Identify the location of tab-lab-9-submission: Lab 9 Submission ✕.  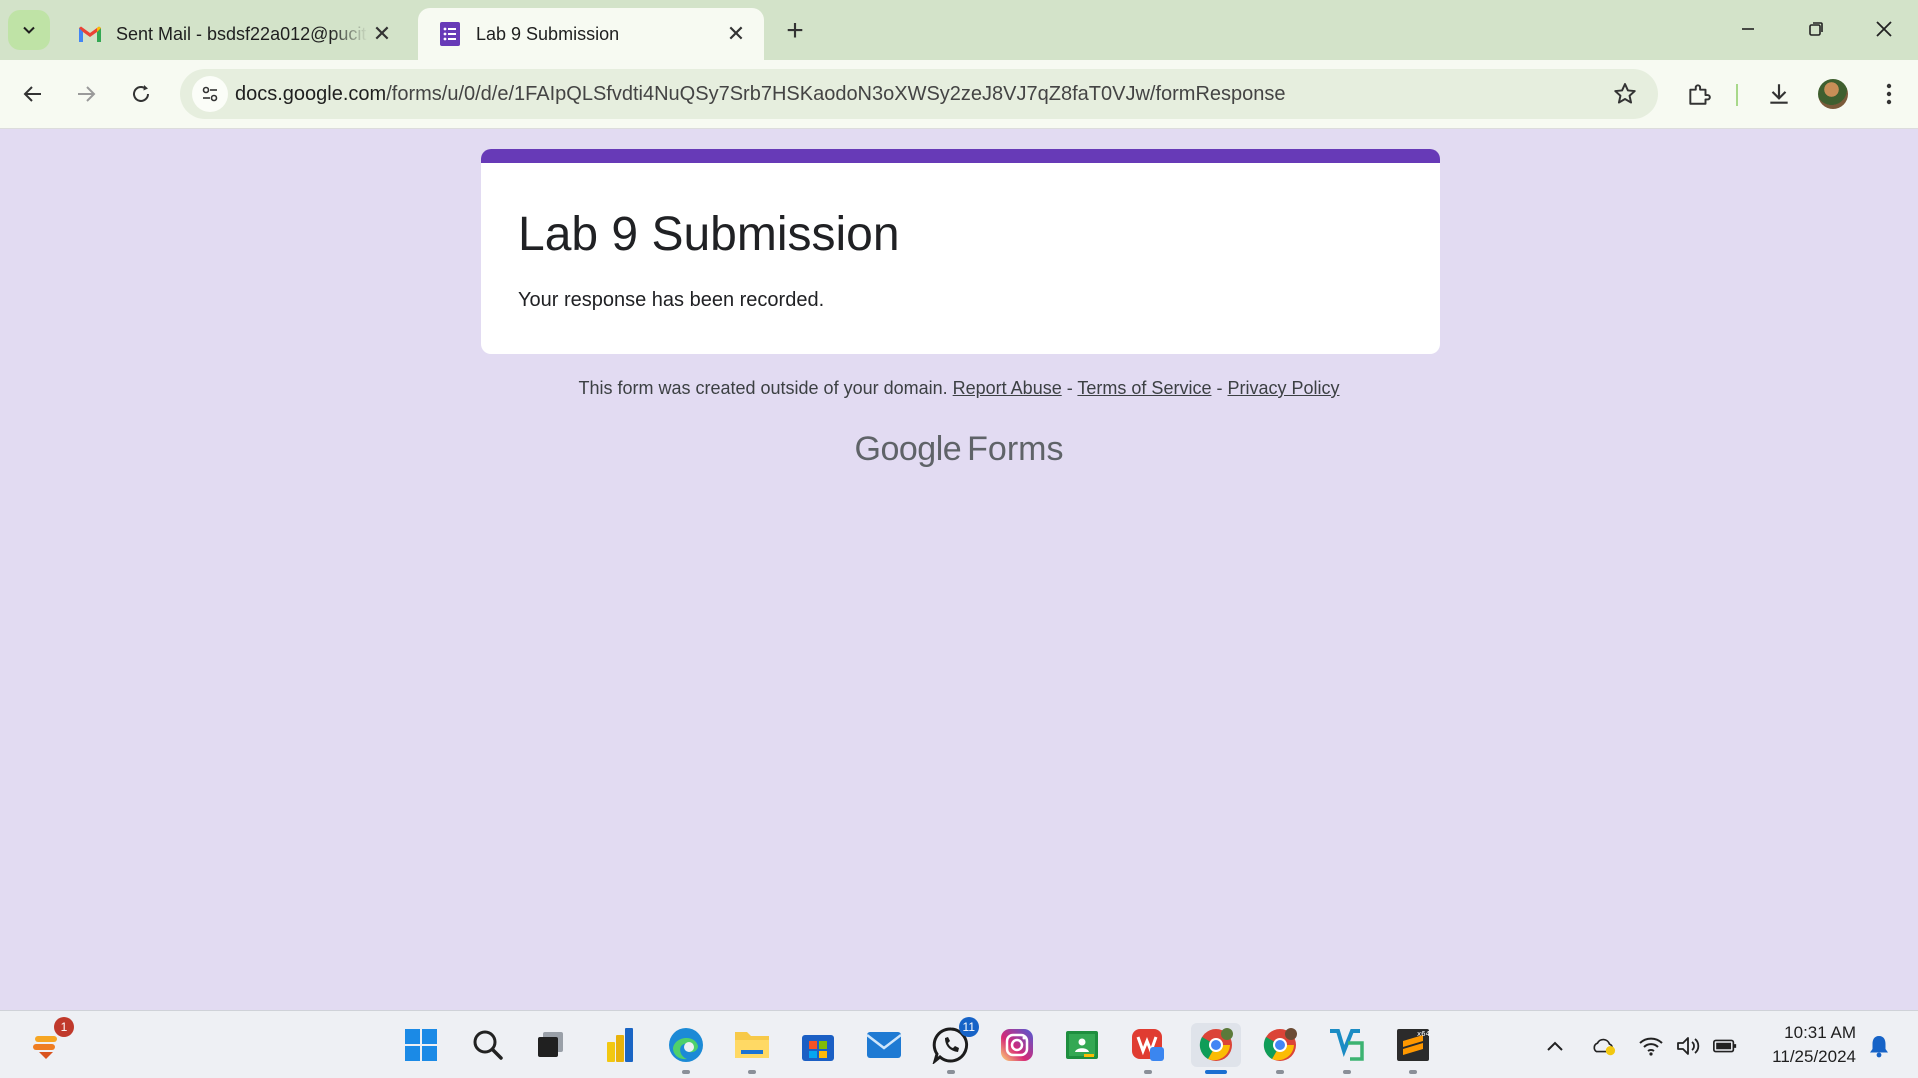
(591, 34).